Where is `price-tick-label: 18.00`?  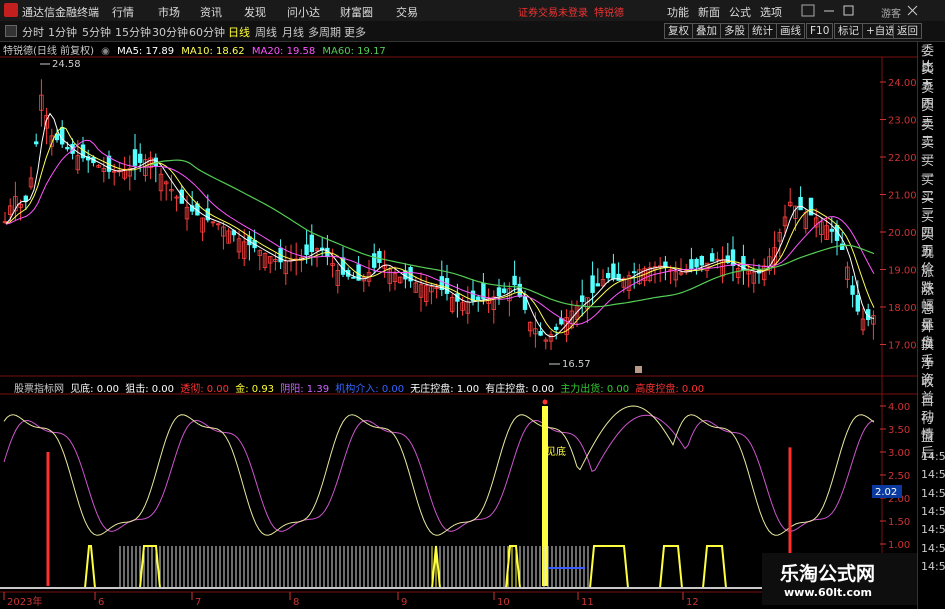
price-tick-label: 18.00 is located at coordinates (902, 308).